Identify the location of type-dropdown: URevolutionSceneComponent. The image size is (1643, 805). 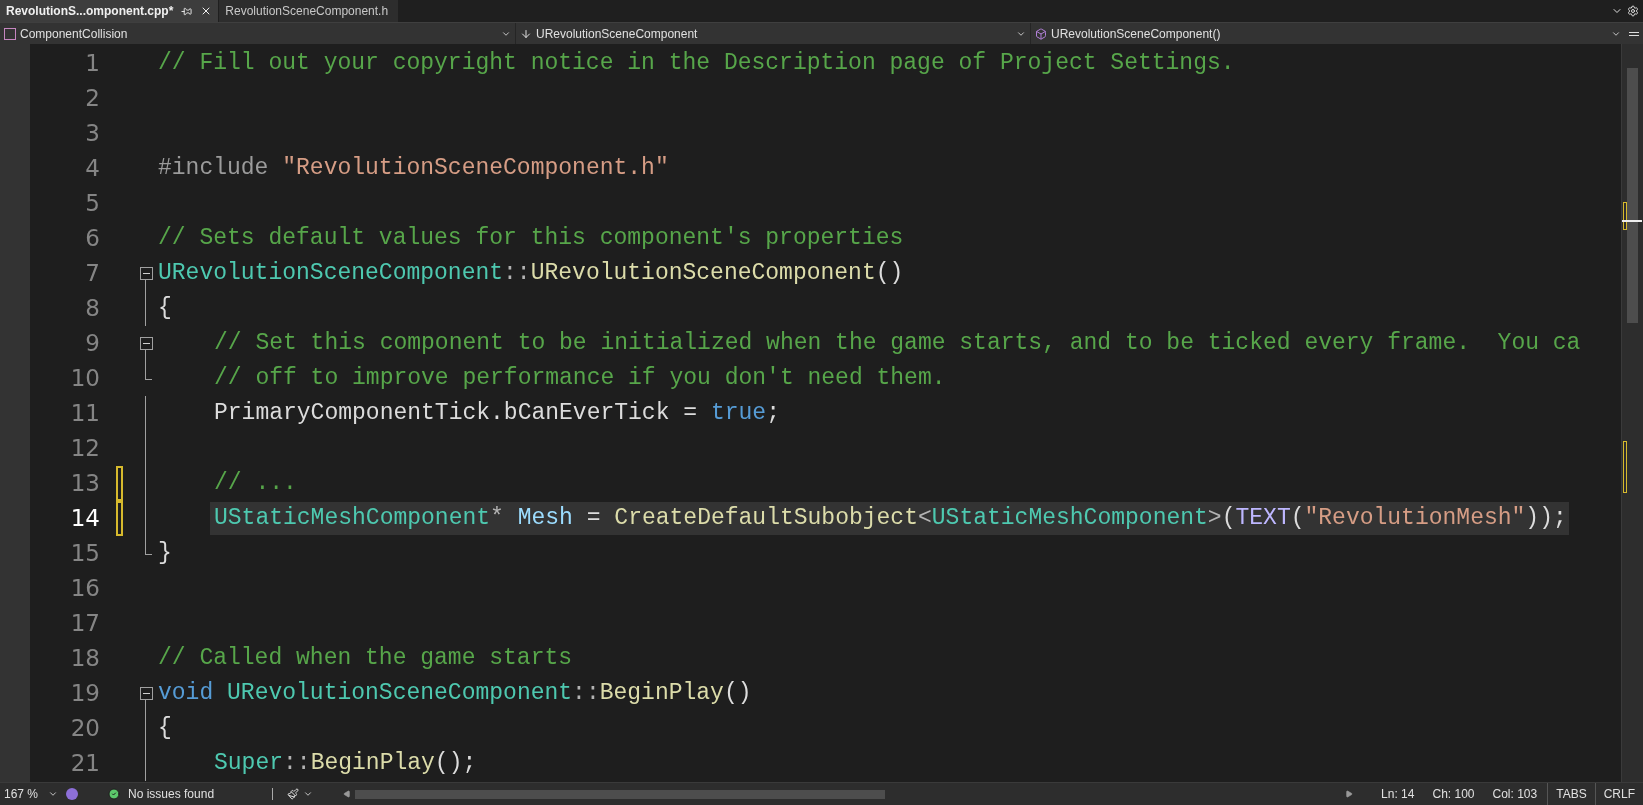
(773, 33).